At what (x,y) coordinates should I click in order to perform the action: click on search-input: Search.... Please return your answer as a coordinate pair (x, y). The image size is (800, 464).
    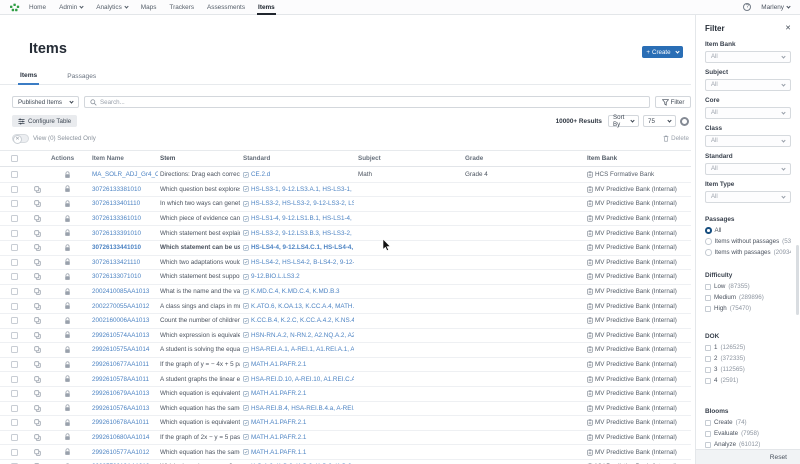
    Looking at the image, I should click on (367, 102).